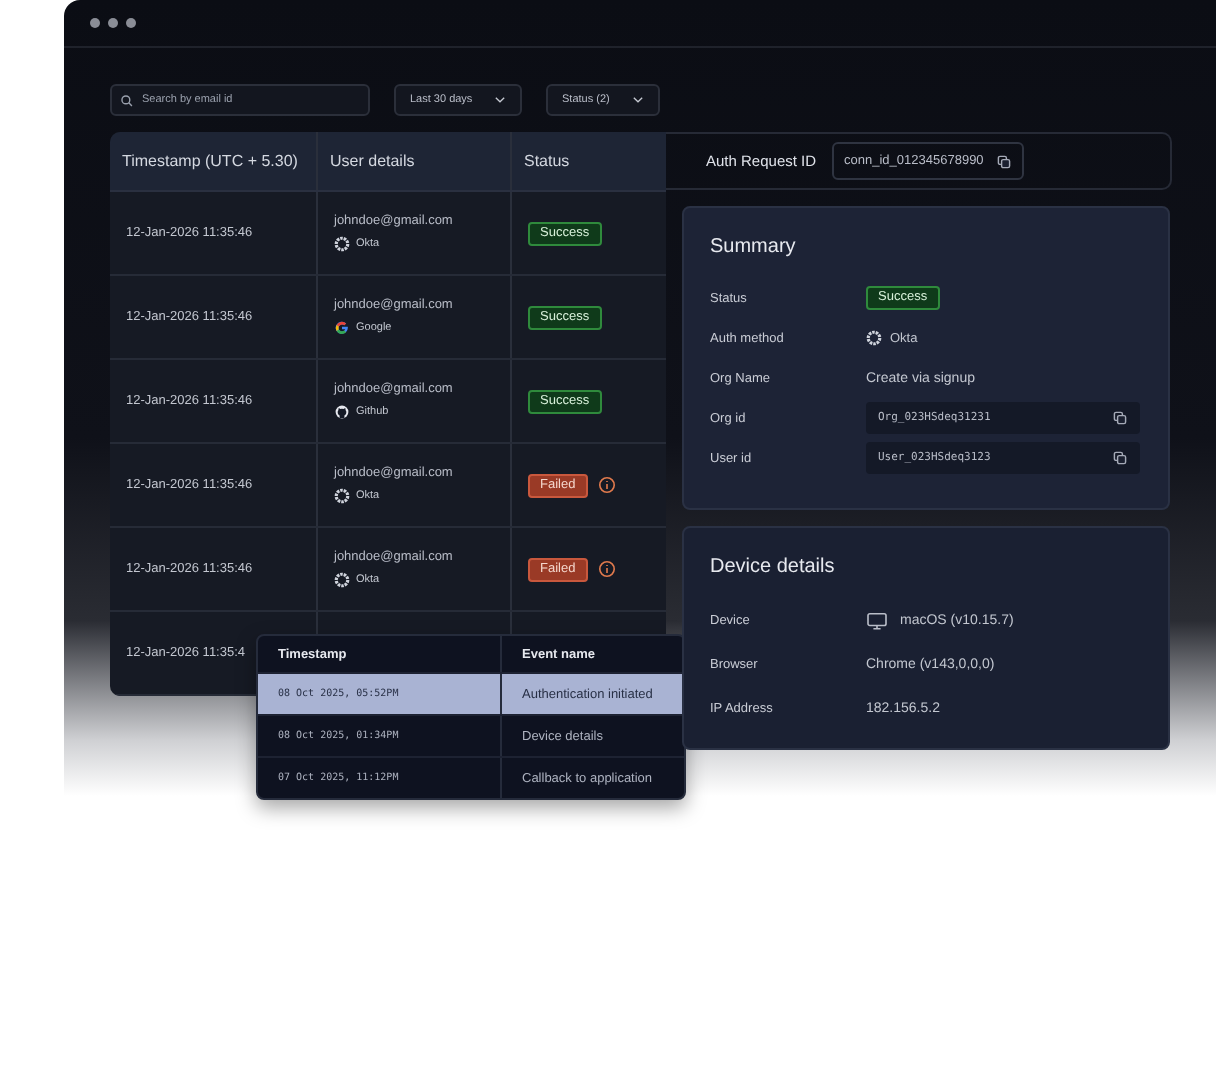 This screenshot has height=1068, width=1216. I want to click on search-icon, so click(127, 100).